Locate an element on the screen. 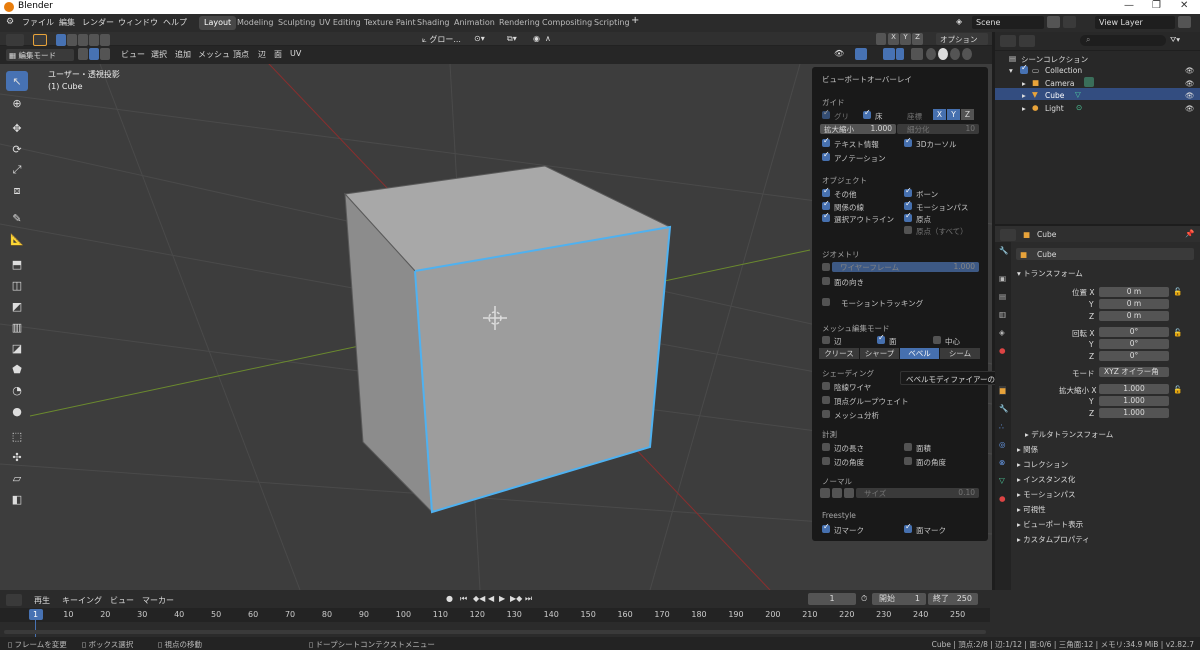  shear-tool-icon: ▱ is located at coordinates (17, 478).